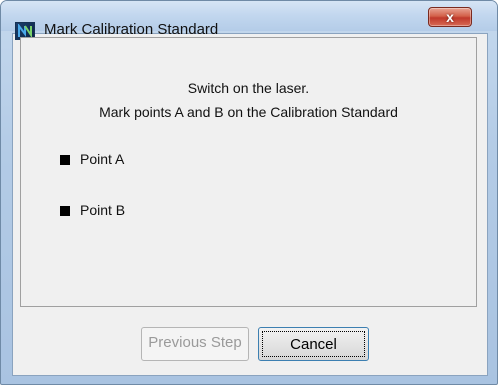 This screenshot has height=387, width=500. I want to click on previous-step-button: Previous Step, so click(195, 344).